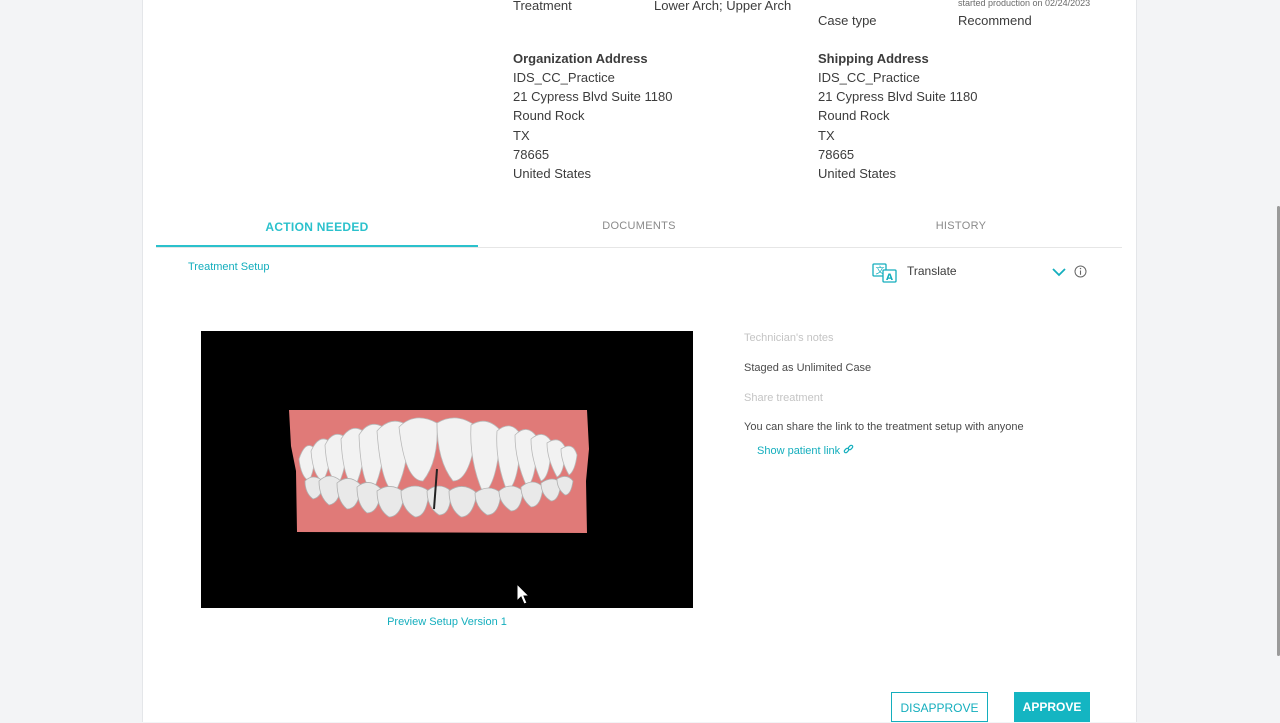 The width and height of the screenshot is (1280, 723). What do you see at coordinates (580, 58) in the screenshot?
I see `org-address-title: Organization Address` at bounding box center [580, 58].